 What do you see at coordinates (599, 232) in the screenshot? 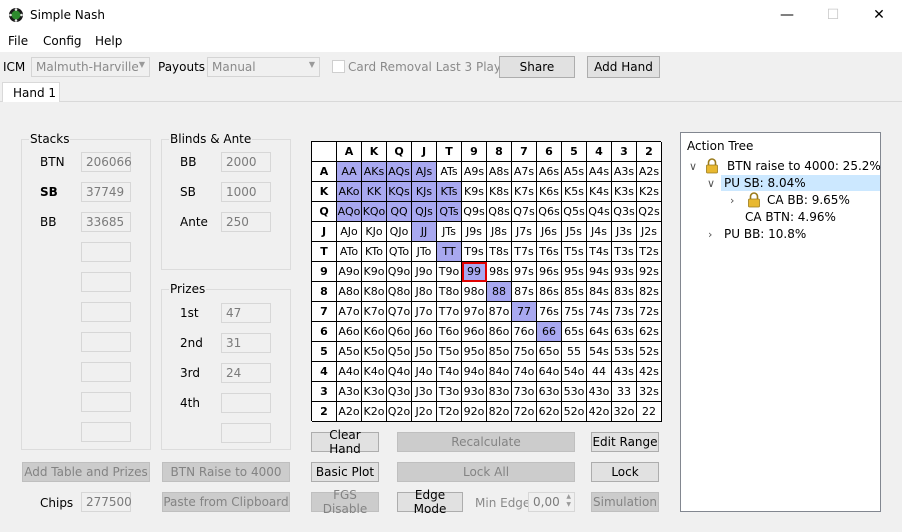
I see `hand-cell: J4s` at bounding box center [599, 232].